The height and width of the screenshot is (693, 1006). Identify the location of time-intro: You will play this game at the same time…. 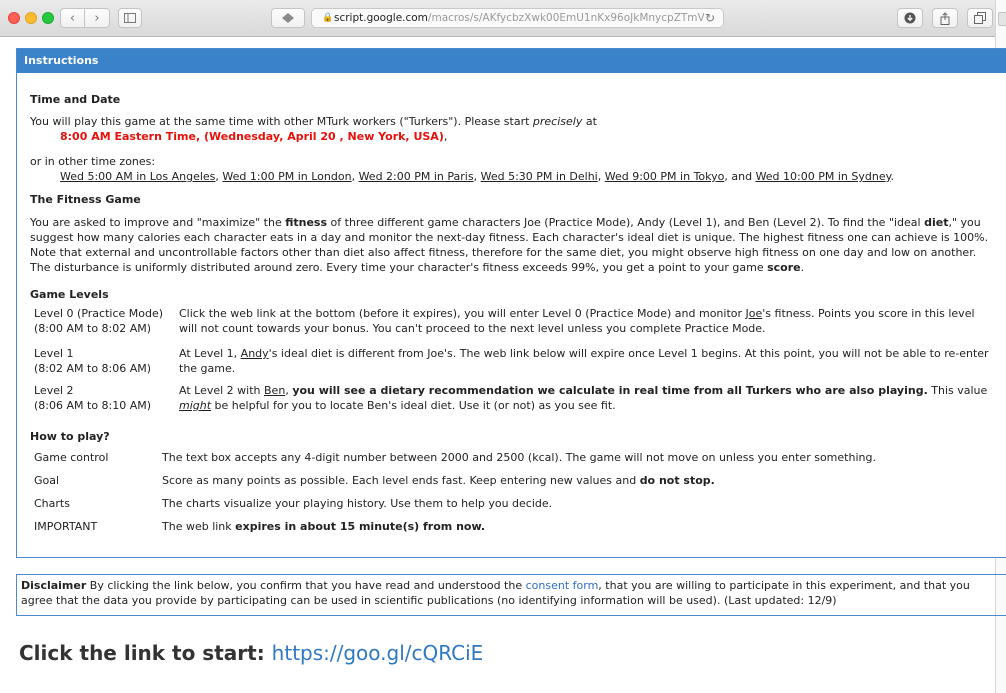
(313, 121).